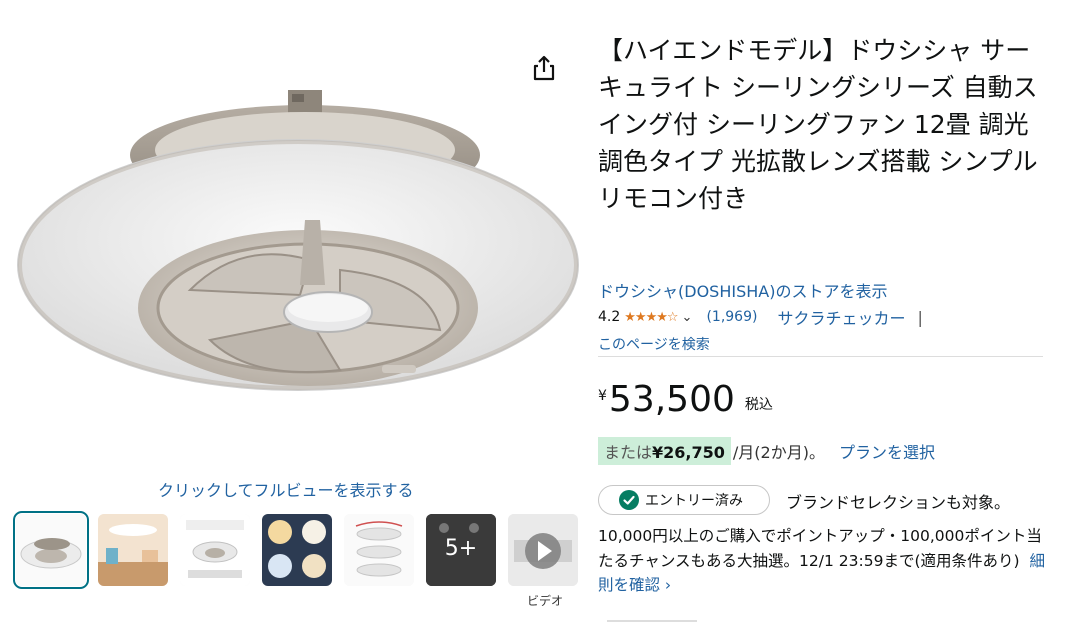 This screenshot has height=622, width=1080. I want to click on thumbnail-more: 5+, so click(461, 550).